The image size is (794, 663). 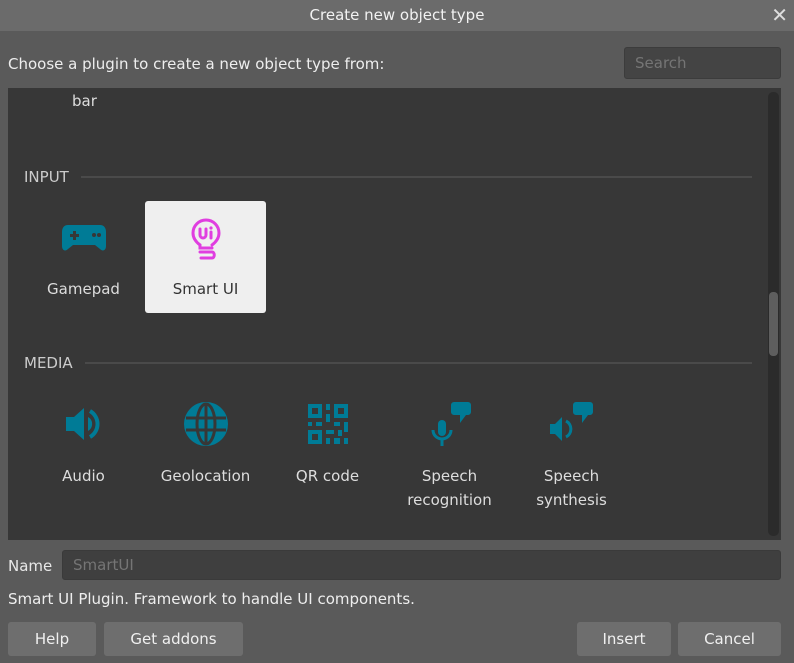 I want to click on insert-button: Insert, so click(x=624, y=639).